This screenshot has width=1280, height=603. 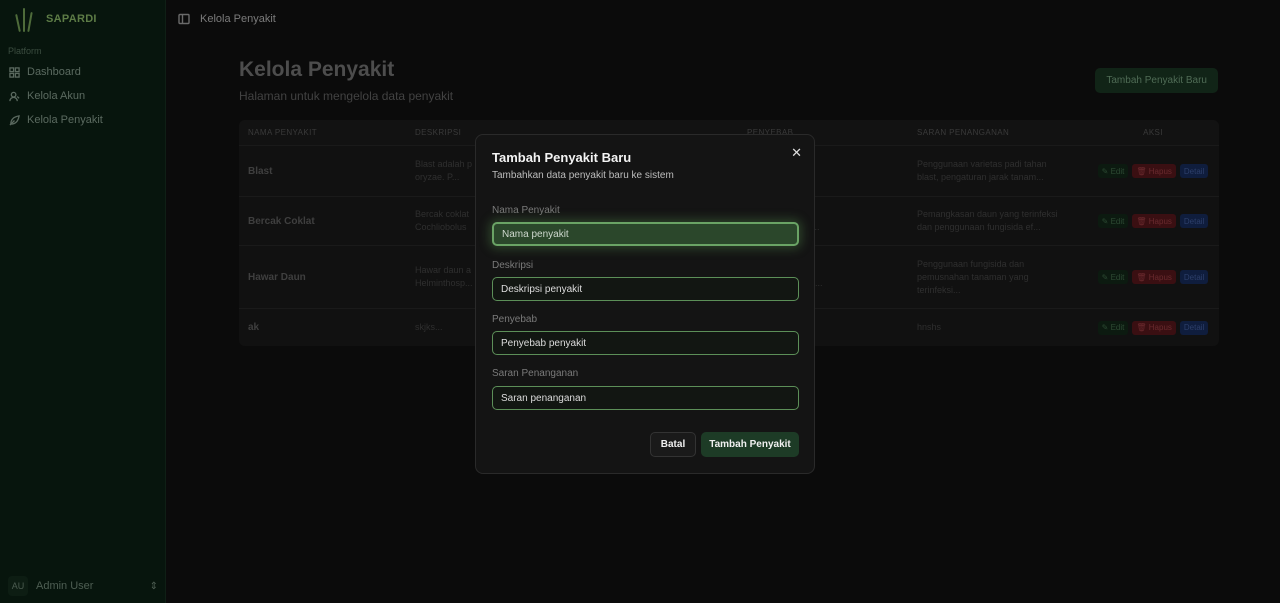 I want to click on dialog-description: Tambahkan data penyakit baru ke sistem, so click(x=583, y=175).